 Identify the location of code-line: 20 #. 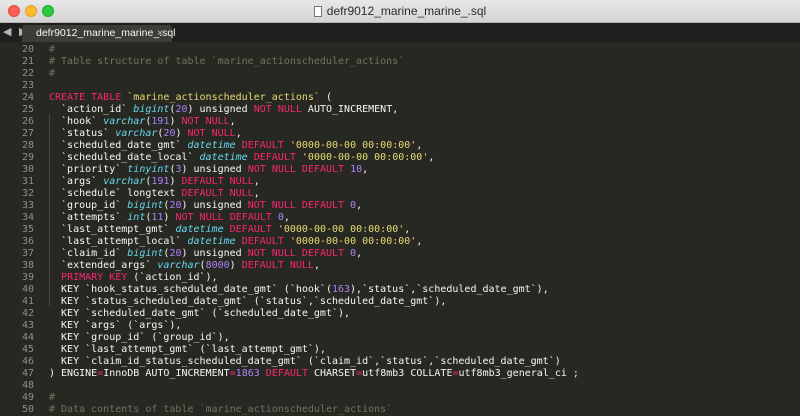
(400, 50).